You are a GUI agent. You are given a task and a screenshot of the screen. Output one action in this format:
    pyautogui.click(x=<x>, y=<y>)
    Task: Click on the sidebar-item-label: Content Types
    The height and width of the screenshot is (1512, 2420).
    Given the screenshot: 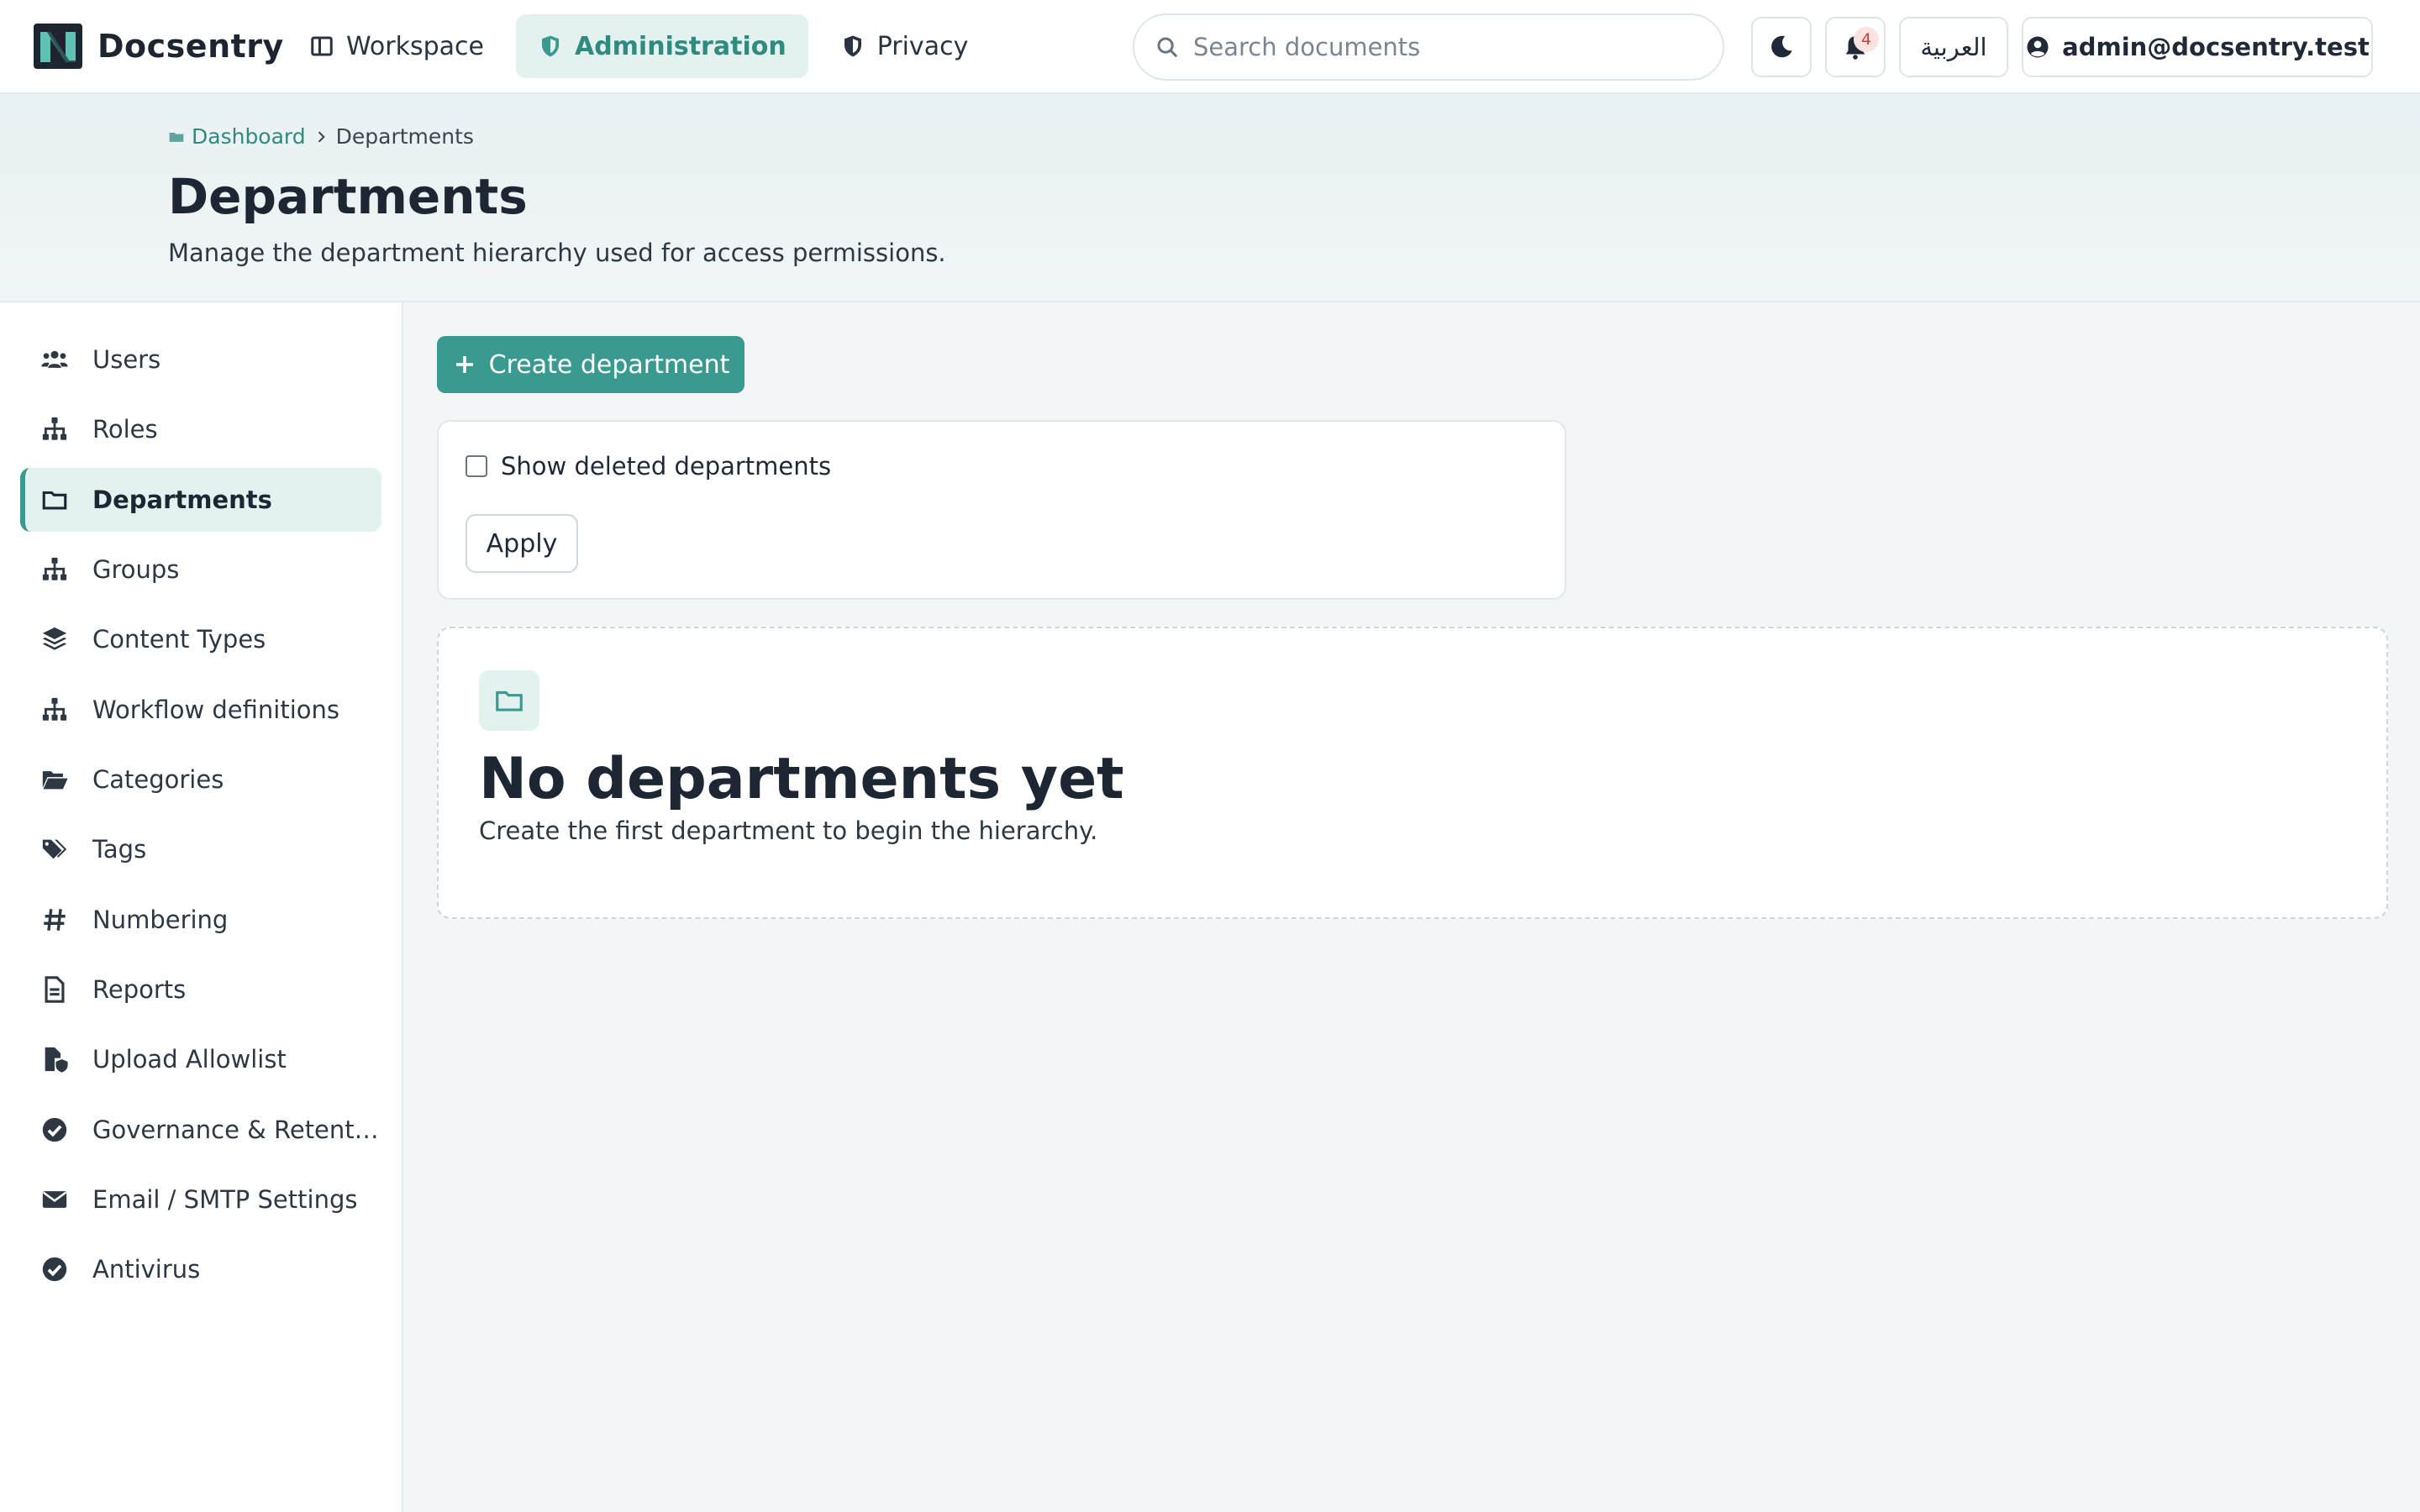 What is the action you would take?
    pyautogui.click(x=179, y=639)
    